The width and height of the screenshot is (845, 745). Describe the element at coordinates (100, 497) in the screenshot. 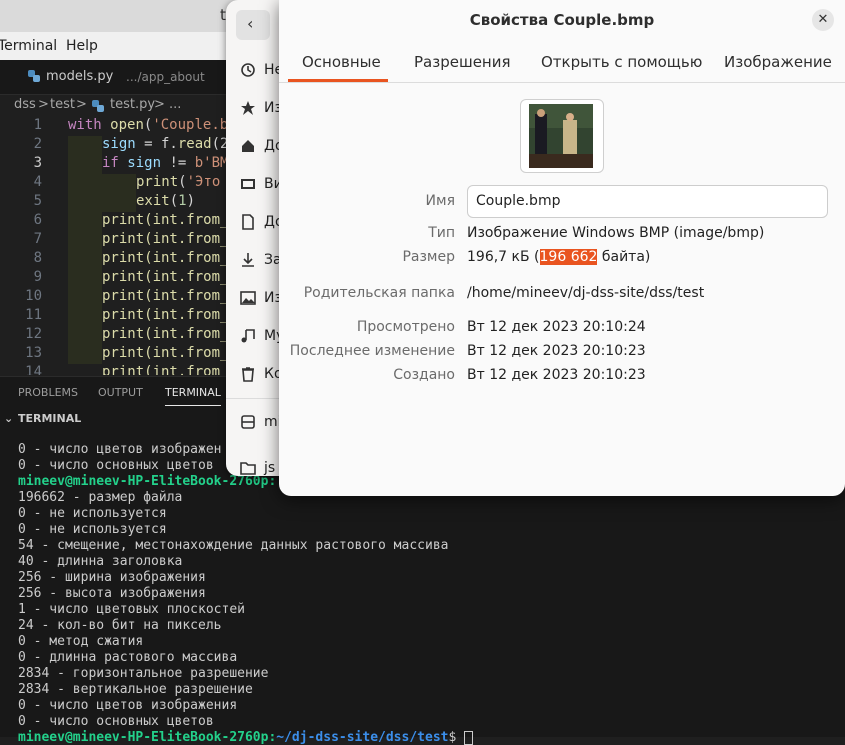

I see `terminal-line: 196662 - размер файла` at that location.